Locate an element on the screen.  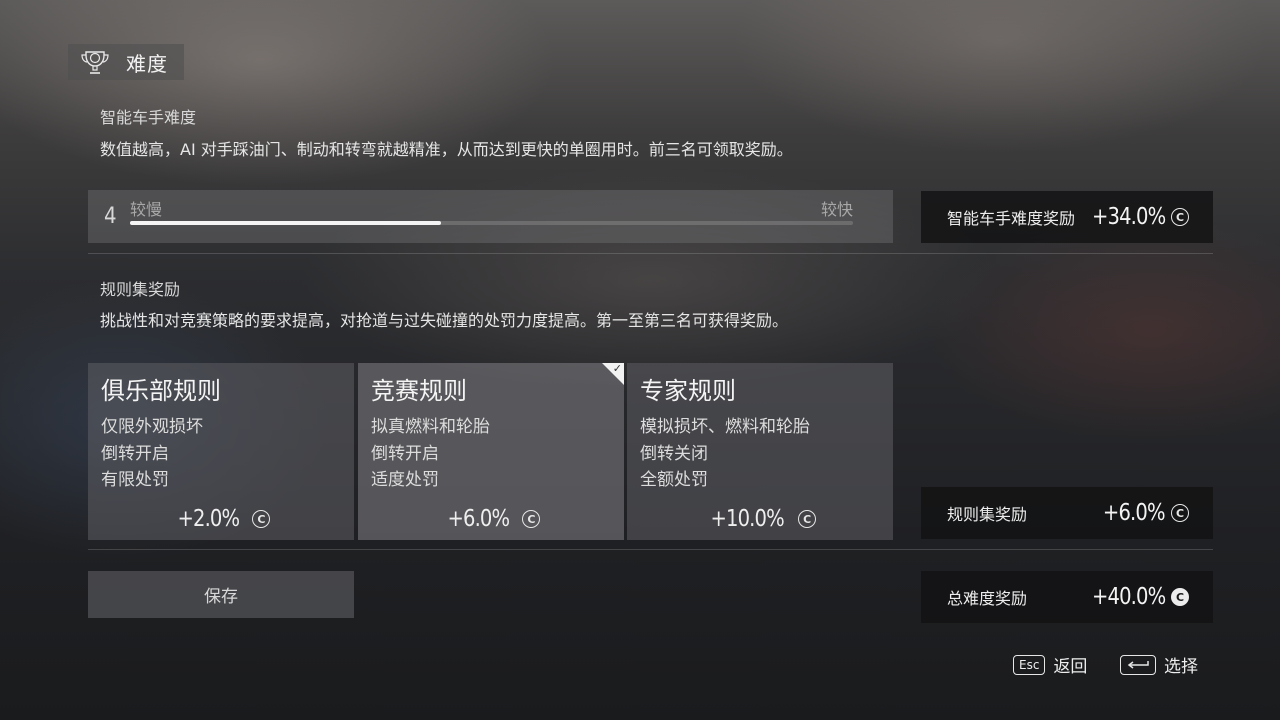
rule-card-bonus: +2.0% C is located at coordinates (221, 519).